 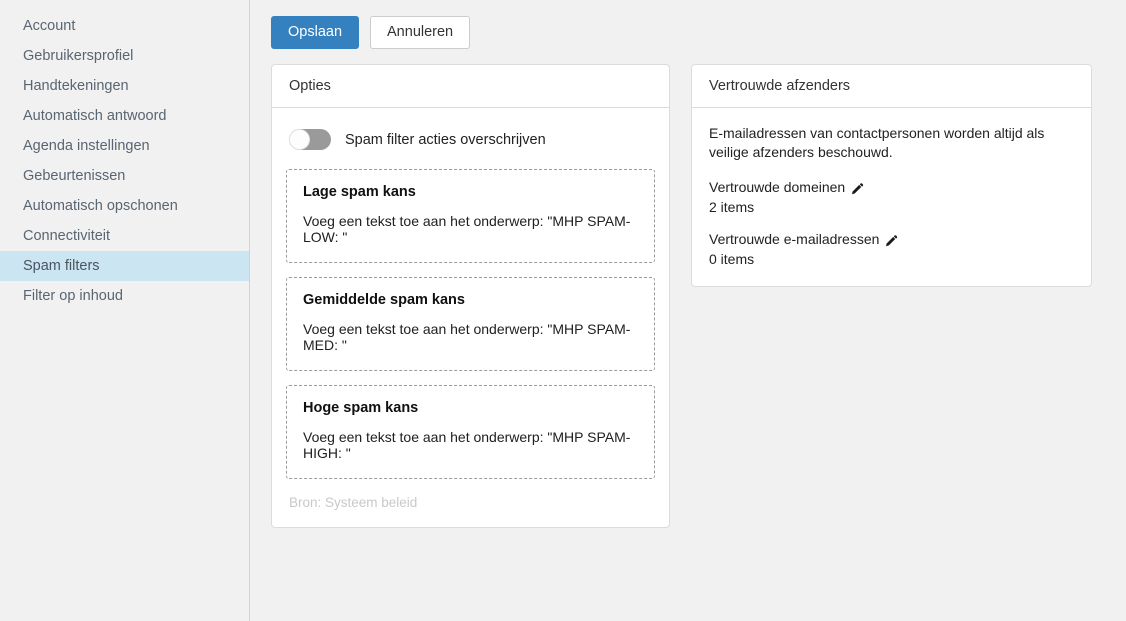 I want to click on sidebar-item-filter-op-inhoud: Filter op inhoud, so click(x=124, y=296).